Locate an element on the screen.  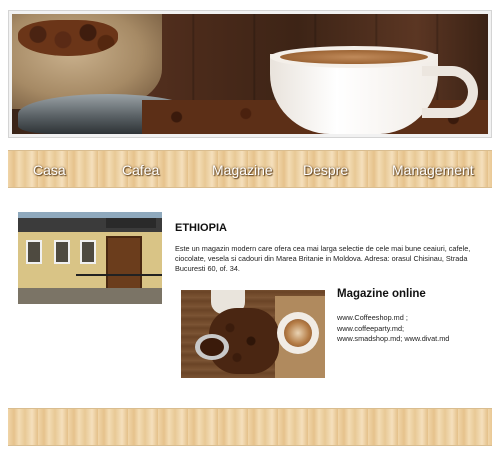
coffee-beans-image is located at coordinates (68, 38).